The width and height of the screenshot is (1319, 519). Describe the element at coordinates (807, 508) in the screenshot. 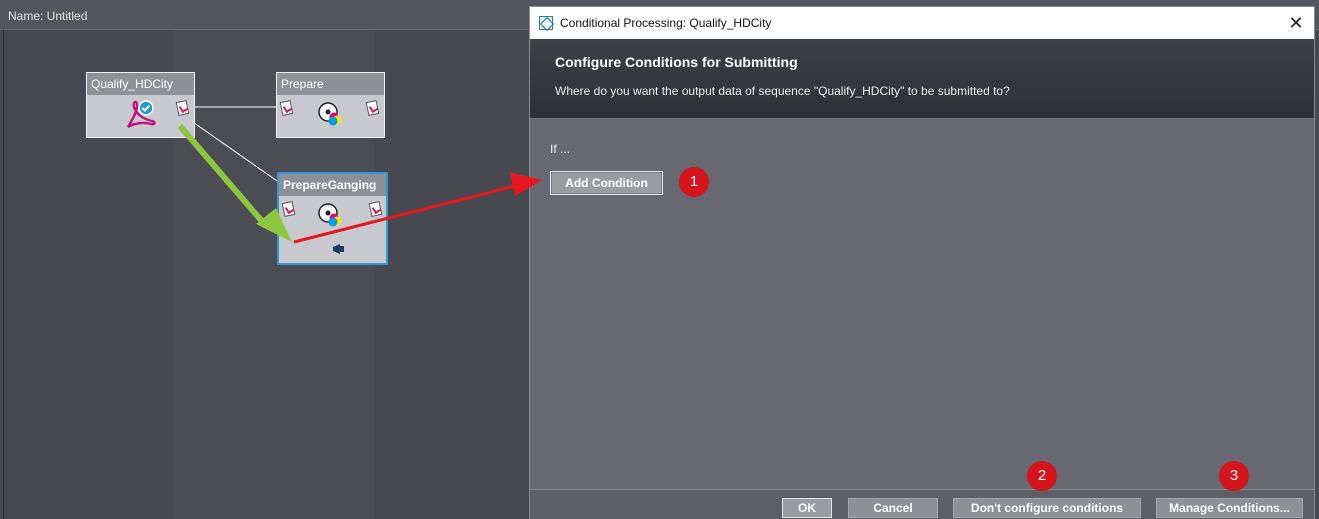

I see `ok-button: OK` at that location.